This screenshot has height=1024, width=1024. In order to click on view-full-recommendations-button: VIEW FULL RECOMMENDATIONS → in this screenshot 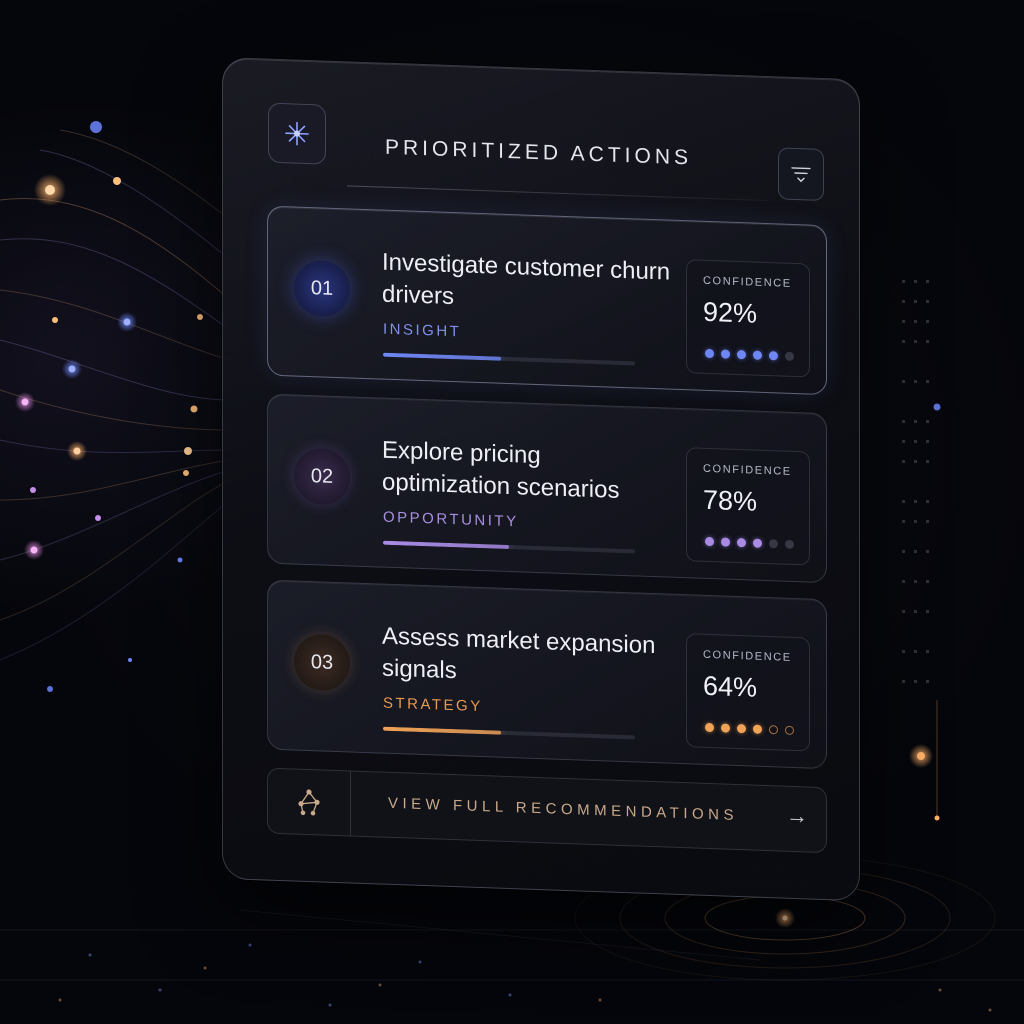, I will do `click(547, 810)`.